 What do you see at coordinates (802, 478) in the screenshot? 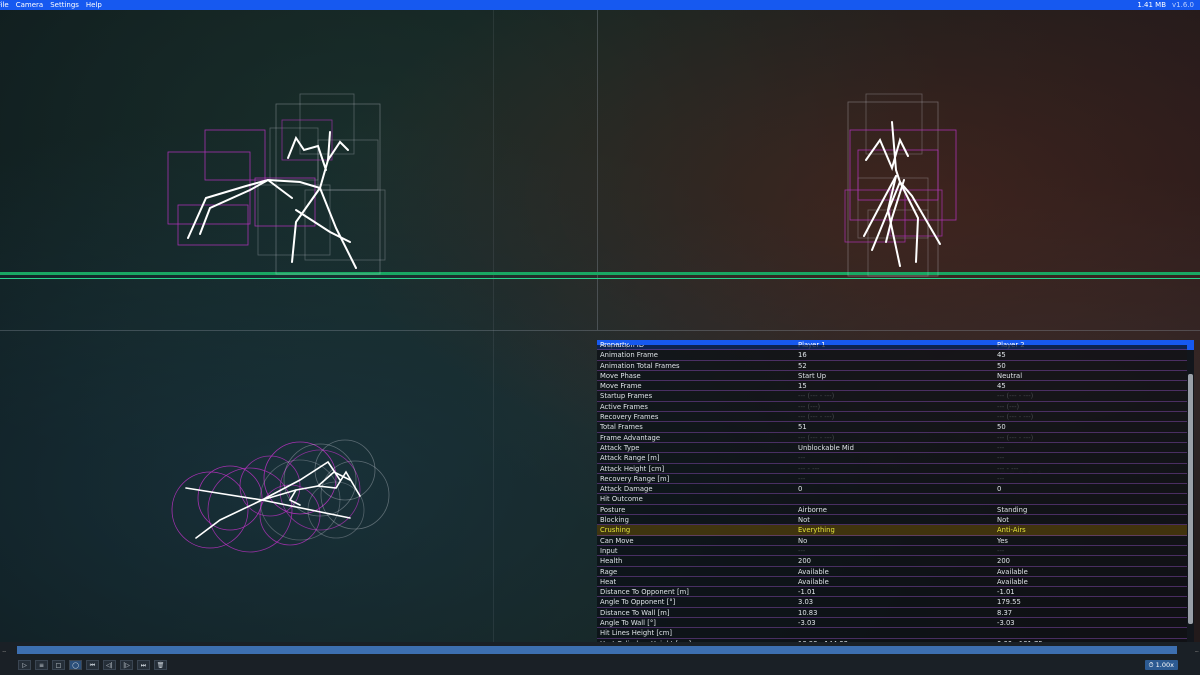
I see `player1-cell: ---` at bounding box center [802, 478].